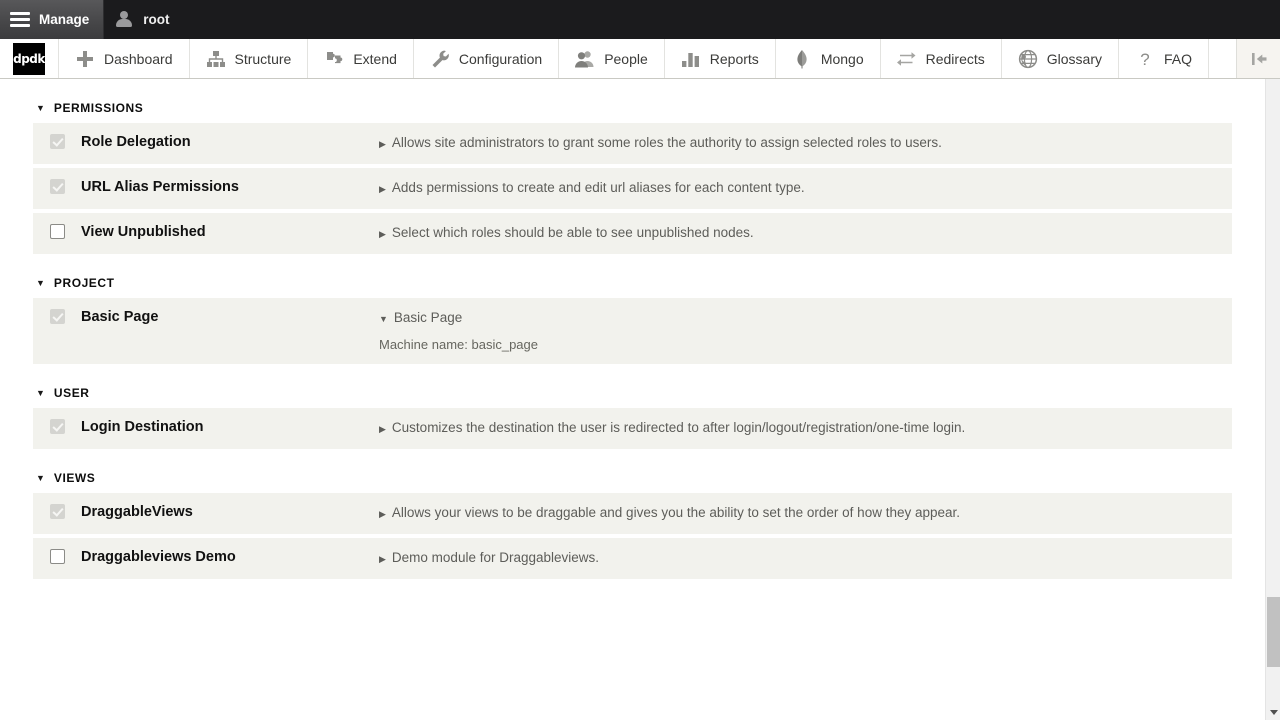  I want to click on bar-chart-icon, so click(690, 59).